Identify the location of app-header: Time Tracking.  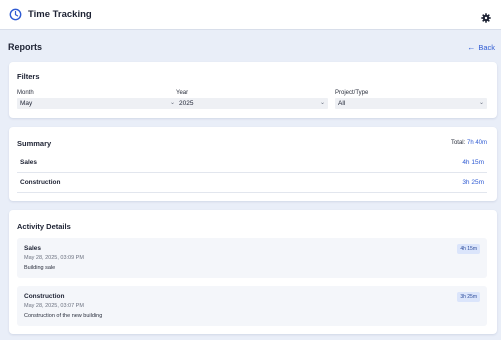
(250, 15).